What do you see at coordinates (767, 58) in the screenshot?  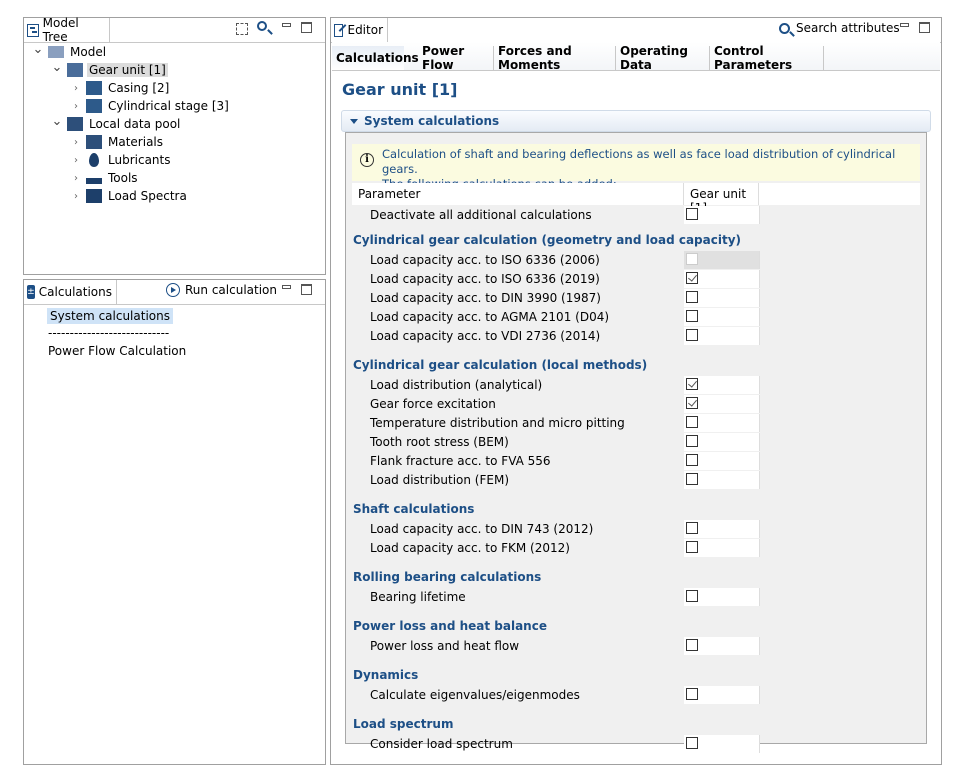 I see `tab-control-parameters: Control Parameters` at bounding box center [767, 58].